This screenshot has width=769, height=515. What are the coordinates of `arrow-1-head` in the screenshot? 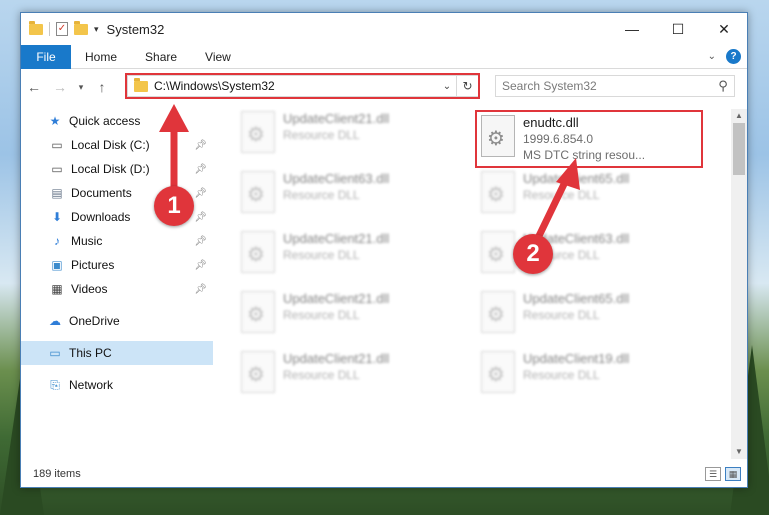 It's located at (174, 118).